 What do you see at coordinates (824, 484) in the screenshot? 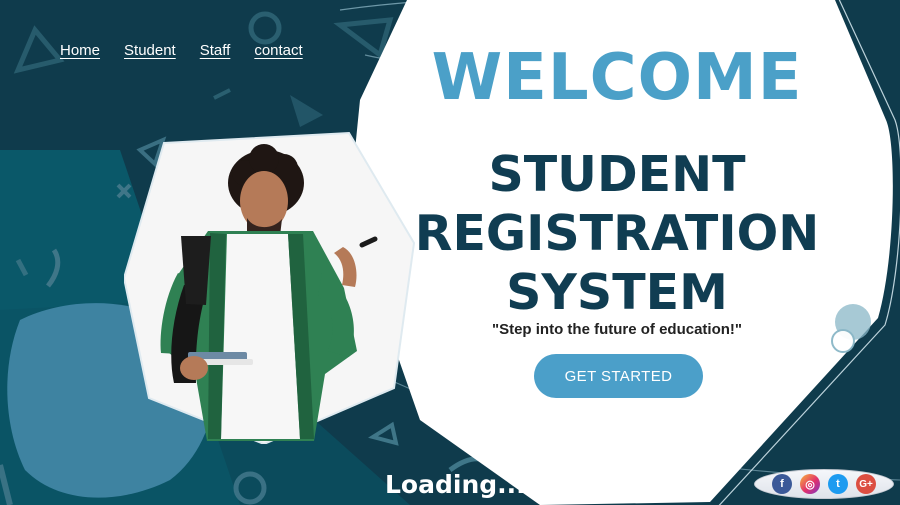
I see `social-links: f ◎ t G+` at bounding box center [824, 484].